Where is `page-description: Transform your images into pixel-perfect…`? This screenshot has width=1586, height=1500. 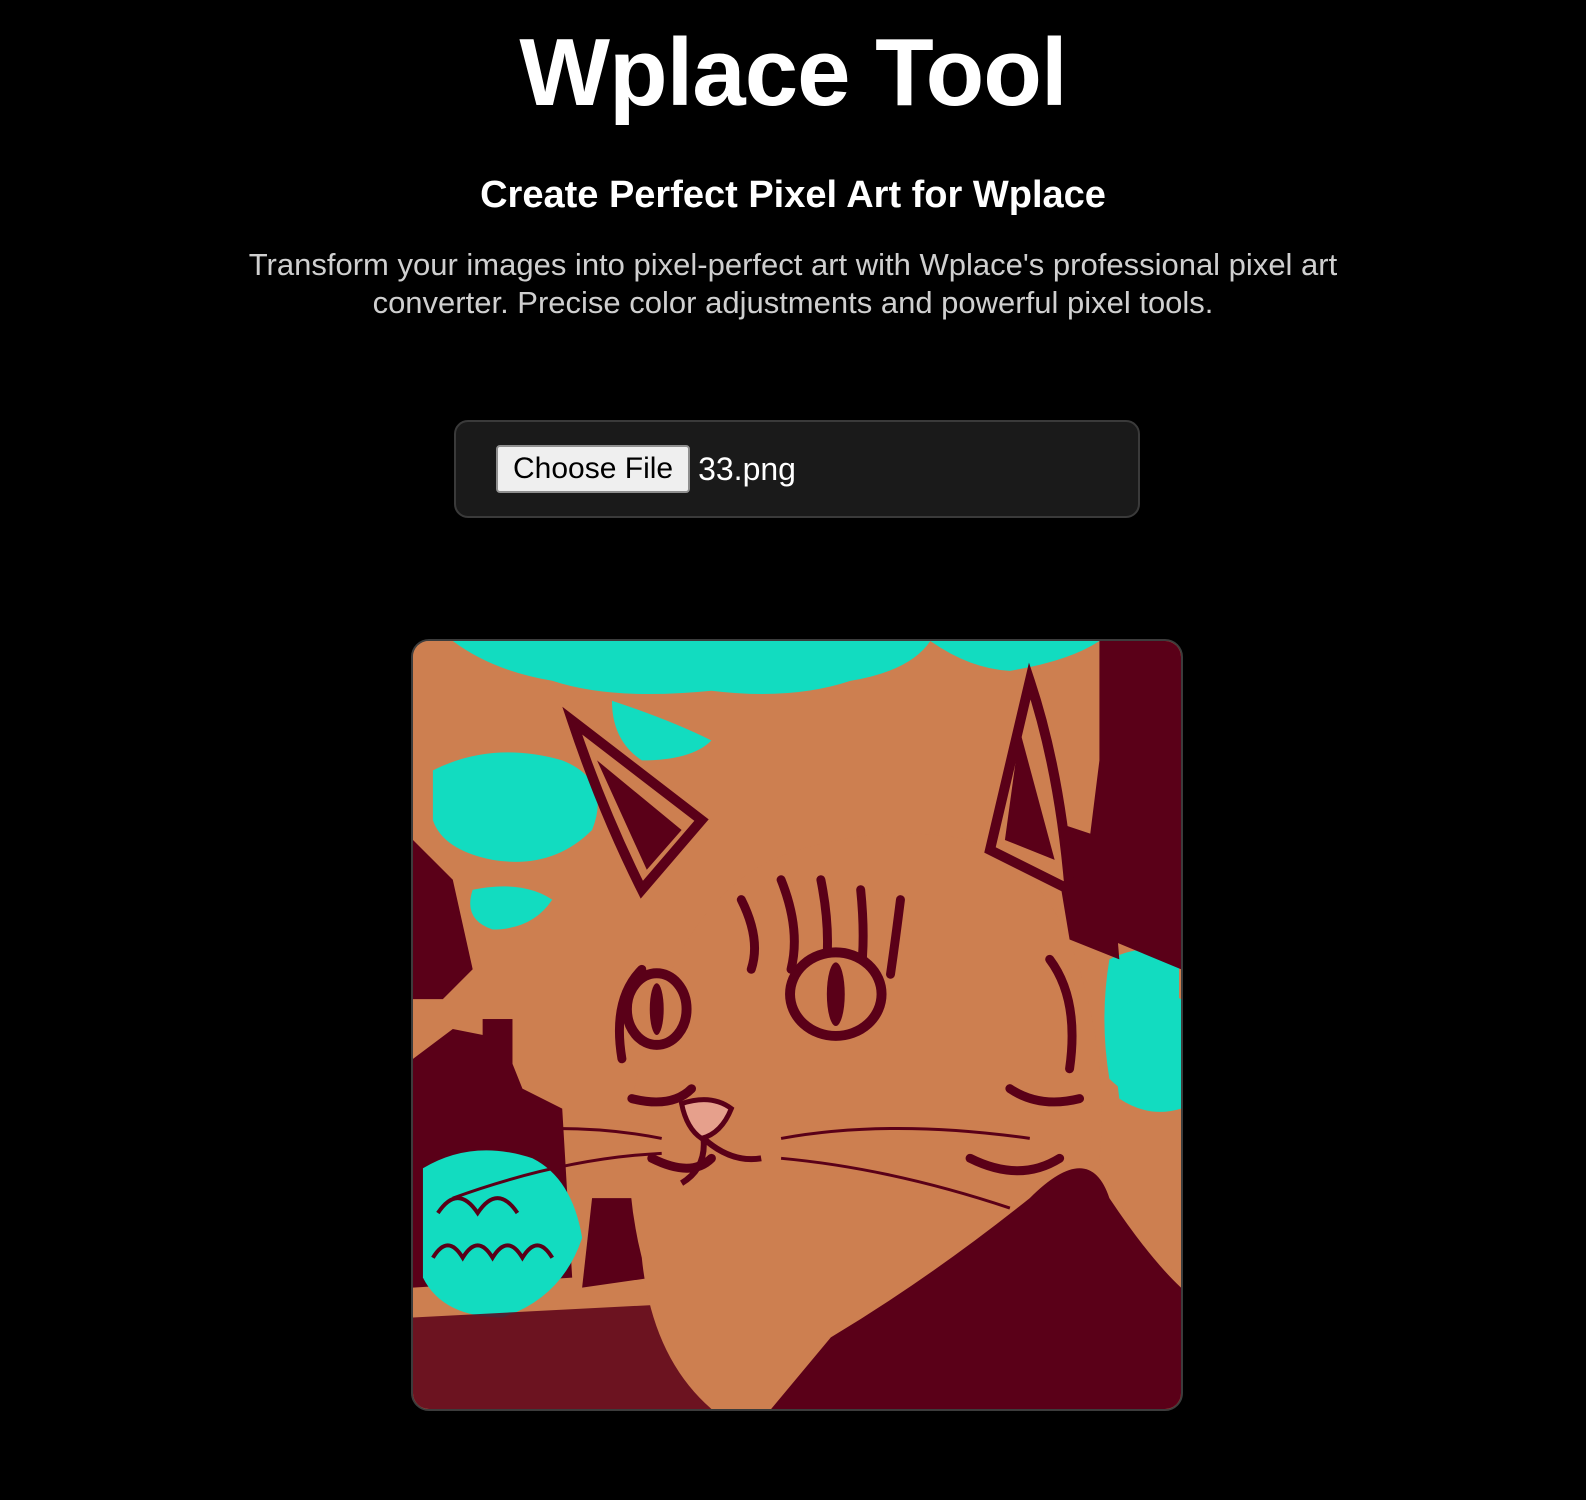
page-description: Transform your images into pixel-perfect… is located at coordinates (793, 283).